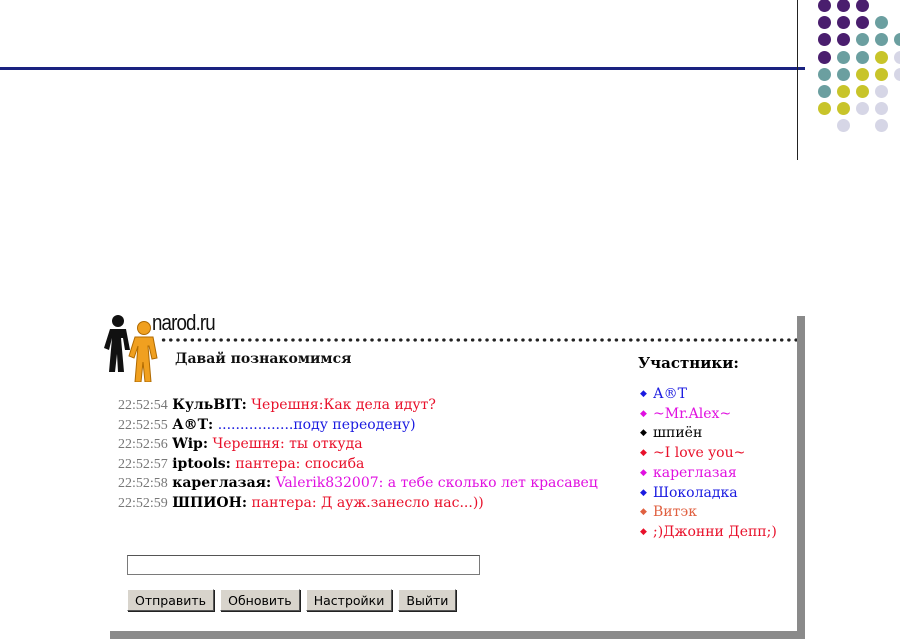 The width and height of the screenshot is (900, 642). Describe the element at coordinates (143, 503) in the screenshot. I see `message-time: 22:52:59` at that location.